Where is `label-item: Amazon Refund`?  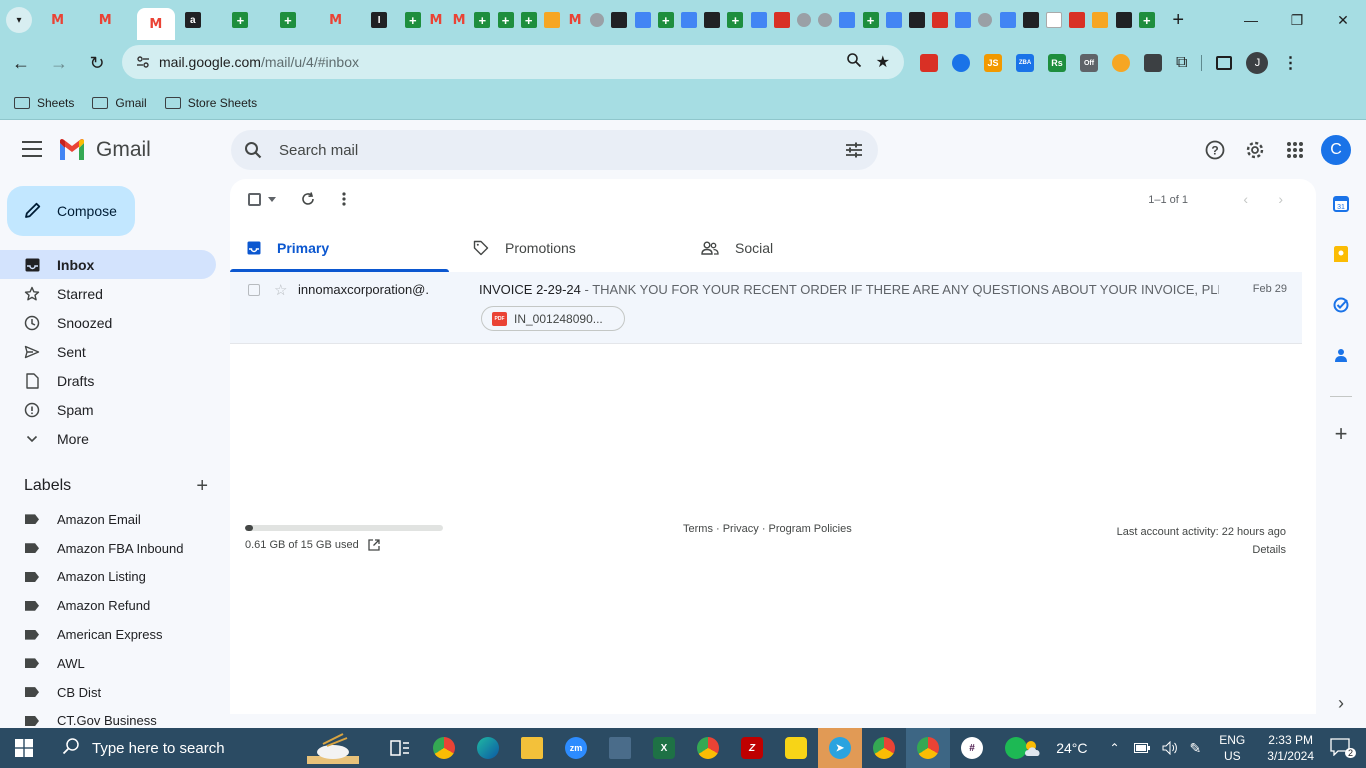
label-item: Amazon Refund is located at coordinates (108, 605).